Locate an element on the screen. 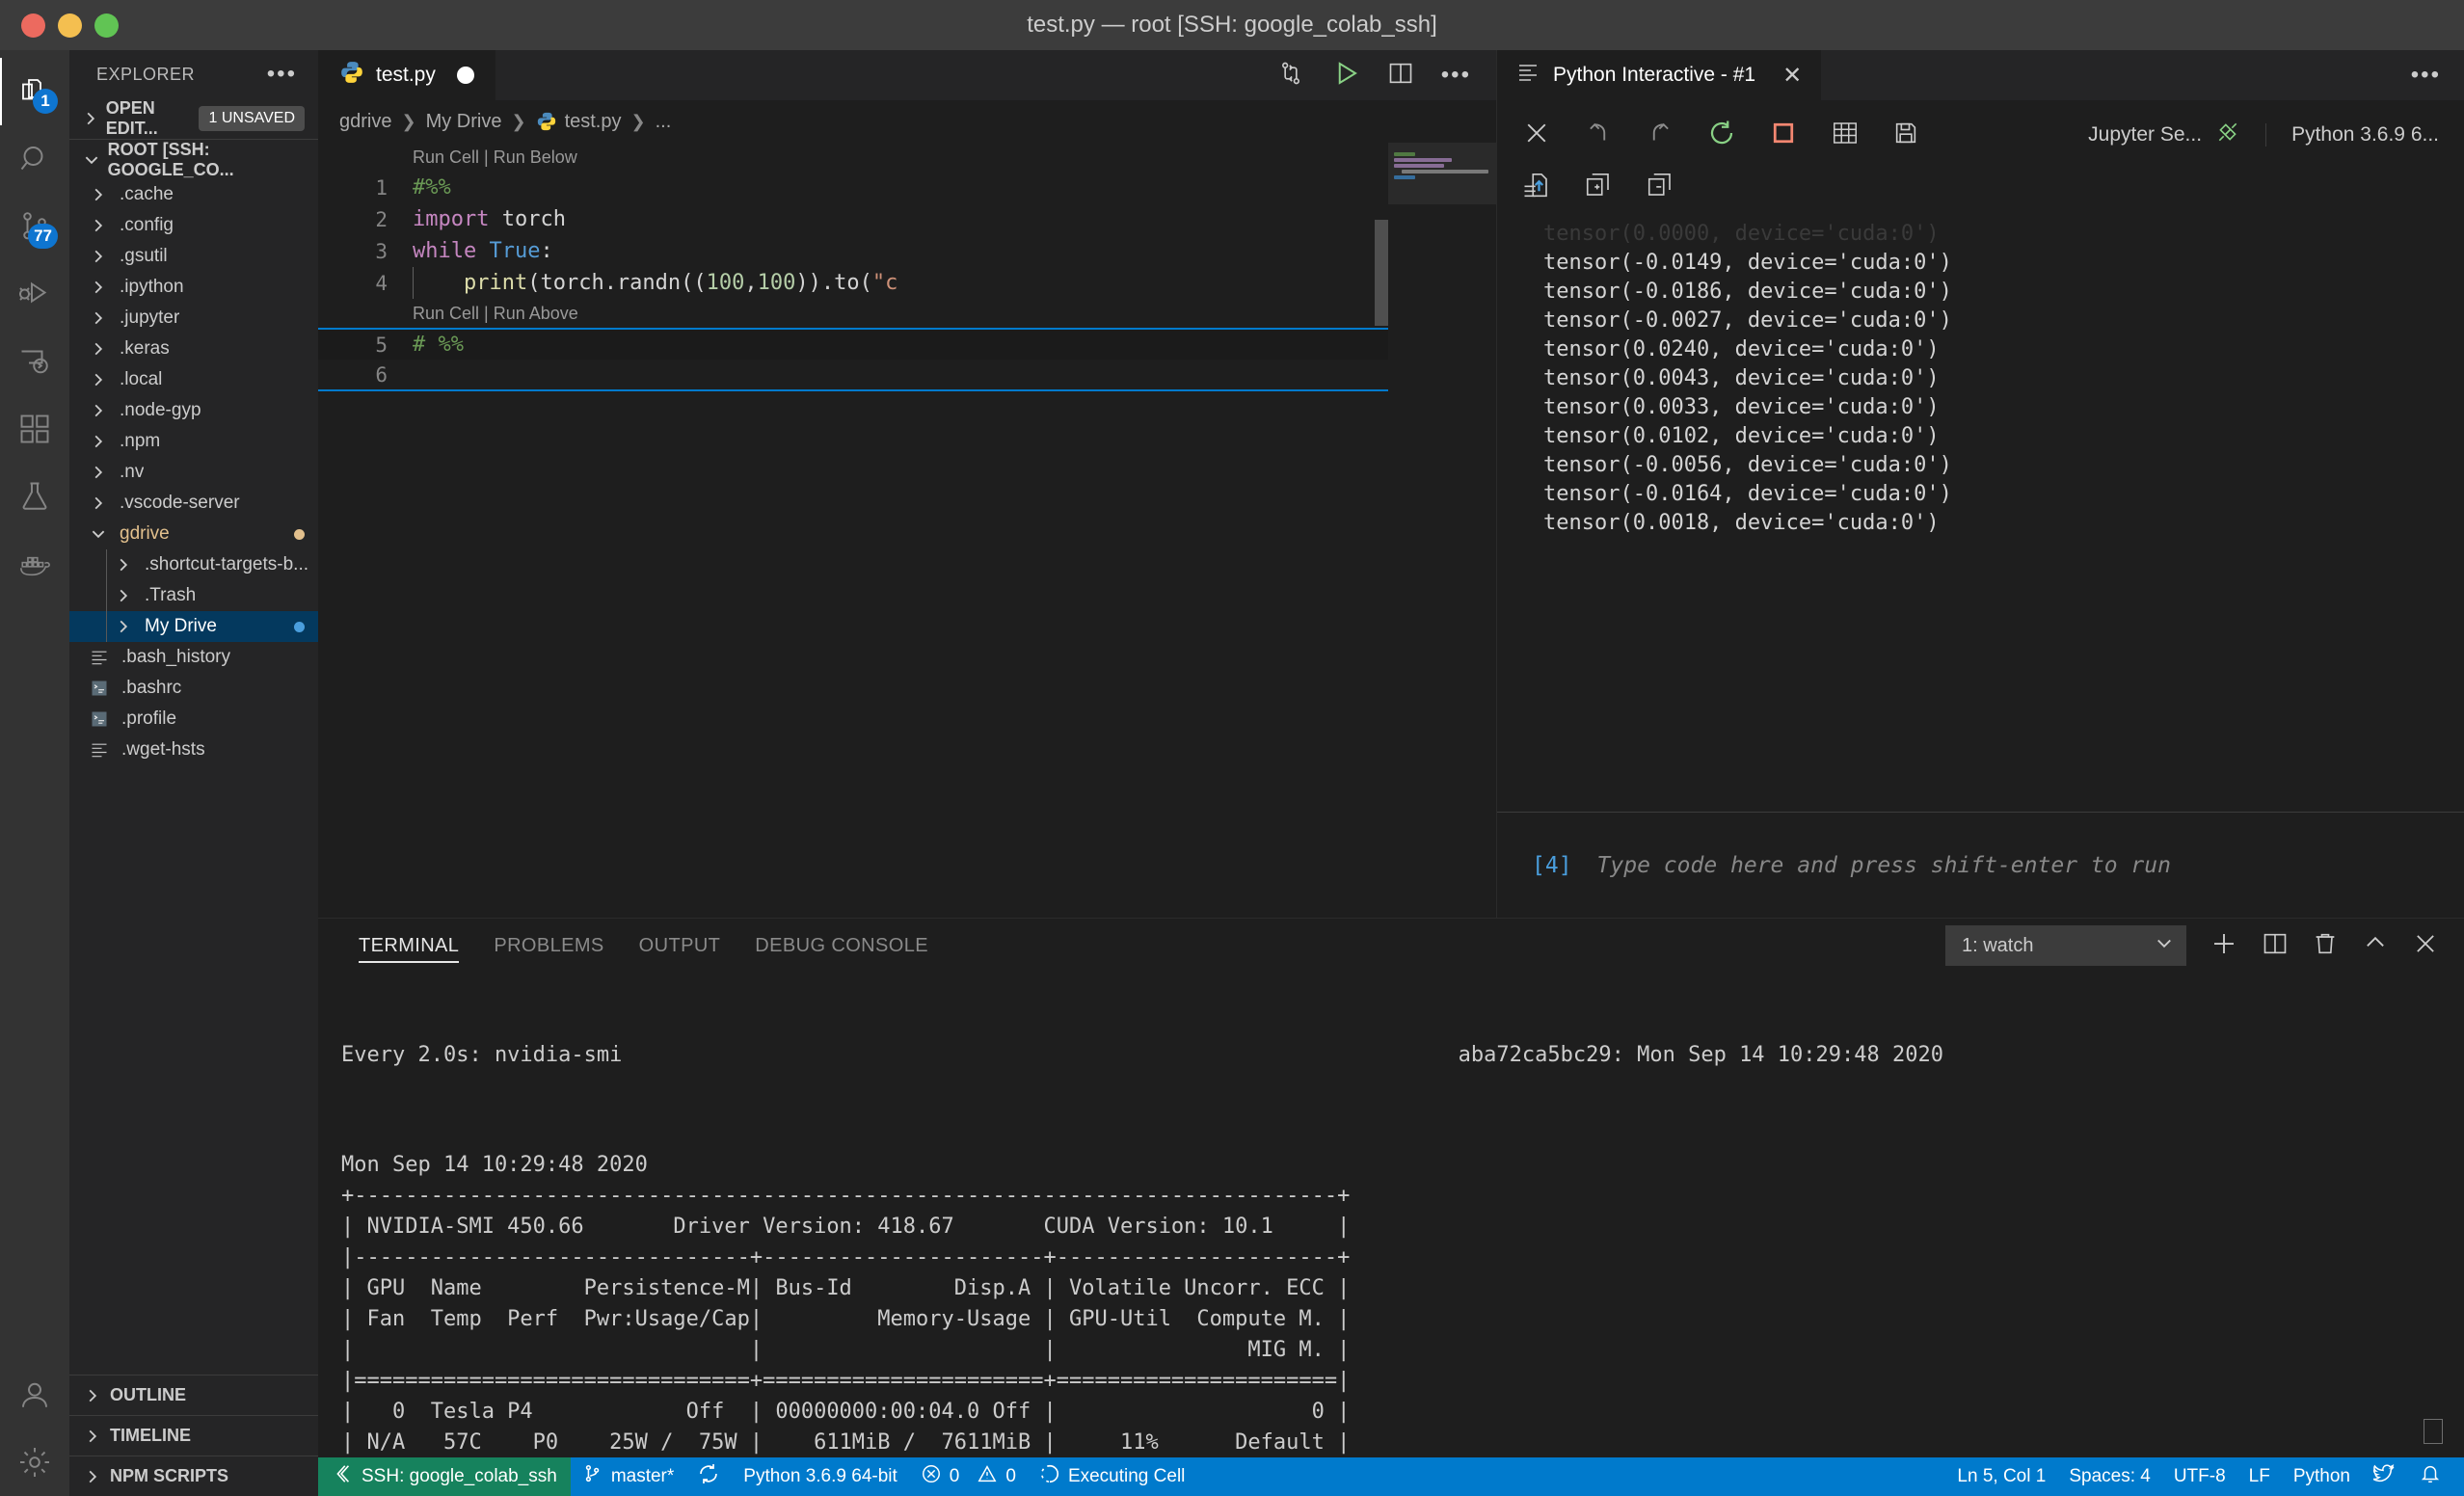 This screenshot has width=2464, height=1496. kill-terminal-icon is located at coordinates (2326, 946).